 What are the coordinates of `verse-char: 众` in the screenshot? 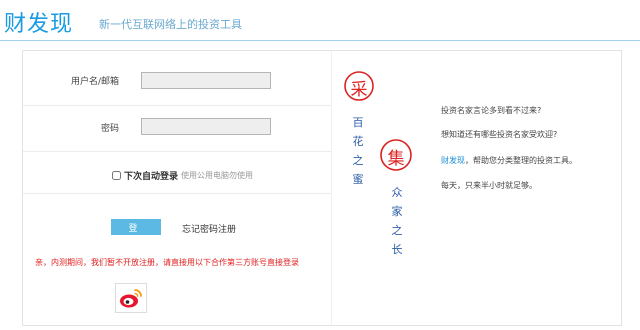 It's located at (397, 192).